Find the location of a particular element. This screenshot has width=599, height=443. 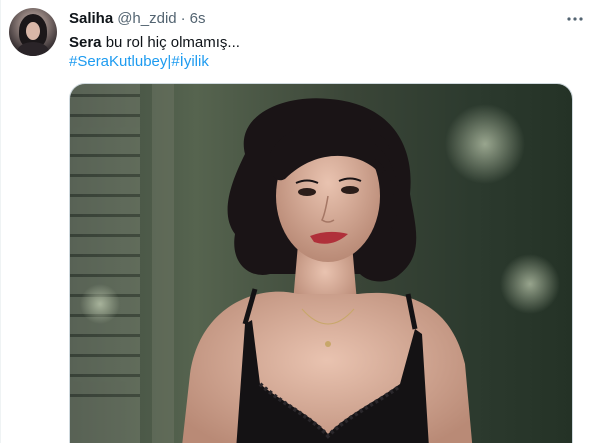

author-display-name: Saliha is located at coordinates (91, 19).